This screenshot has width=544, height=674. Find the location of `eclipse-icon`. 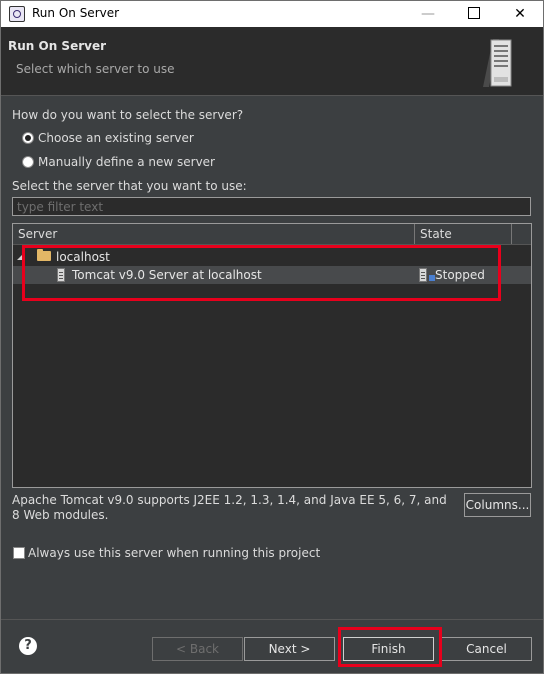

eclipse-icon is located at coordinates (17, 14).